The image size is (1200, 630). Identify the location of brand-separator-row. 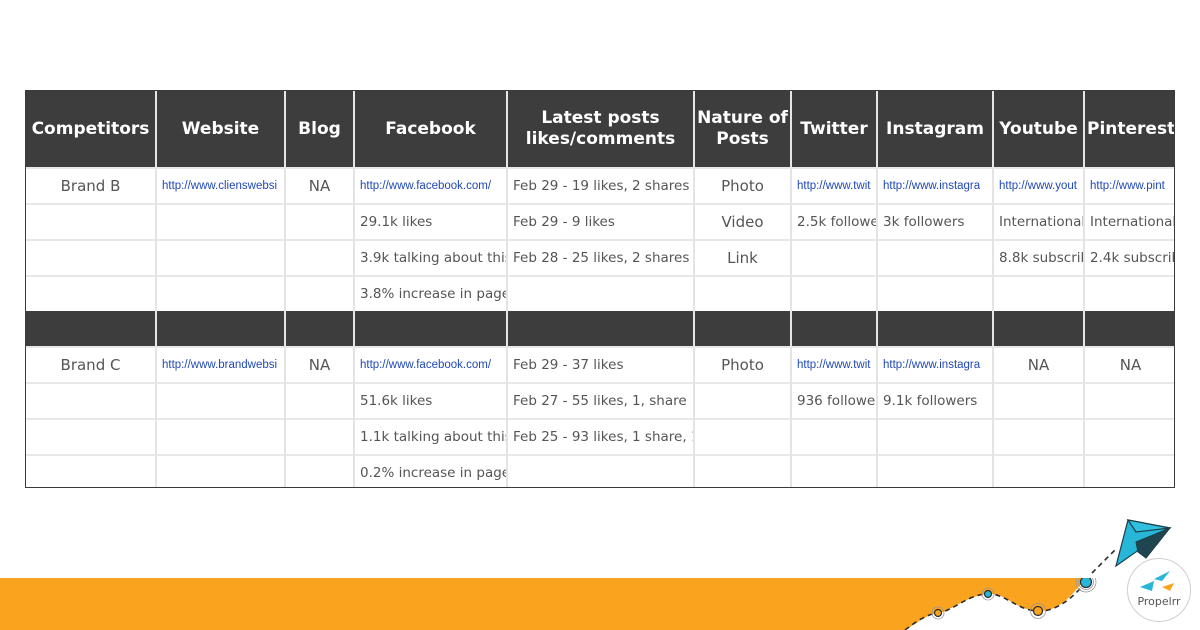
(600, 329).